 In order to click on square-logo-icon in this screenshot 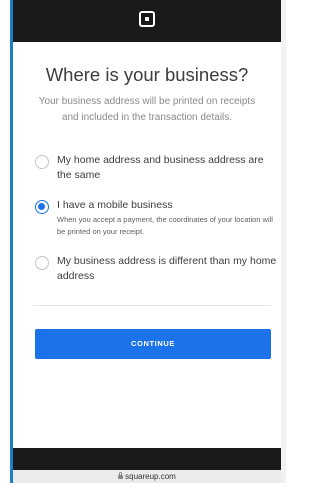, I will do `click(147, 19)`.